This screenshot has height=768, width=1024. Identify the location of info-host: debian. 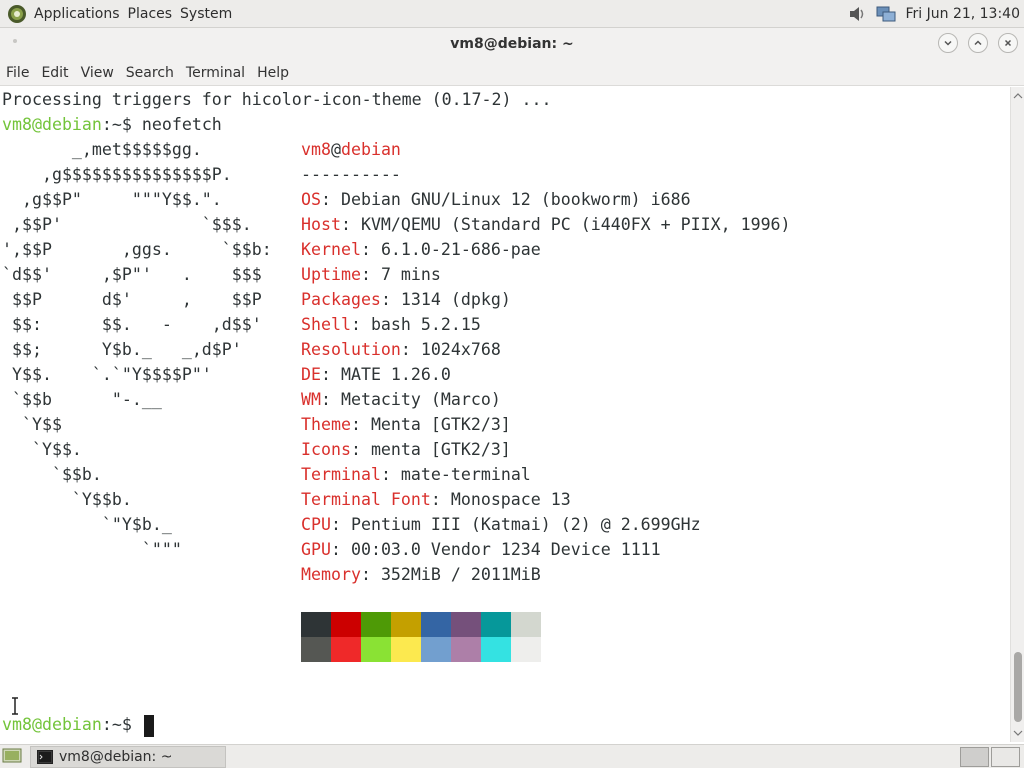
(370, 149).